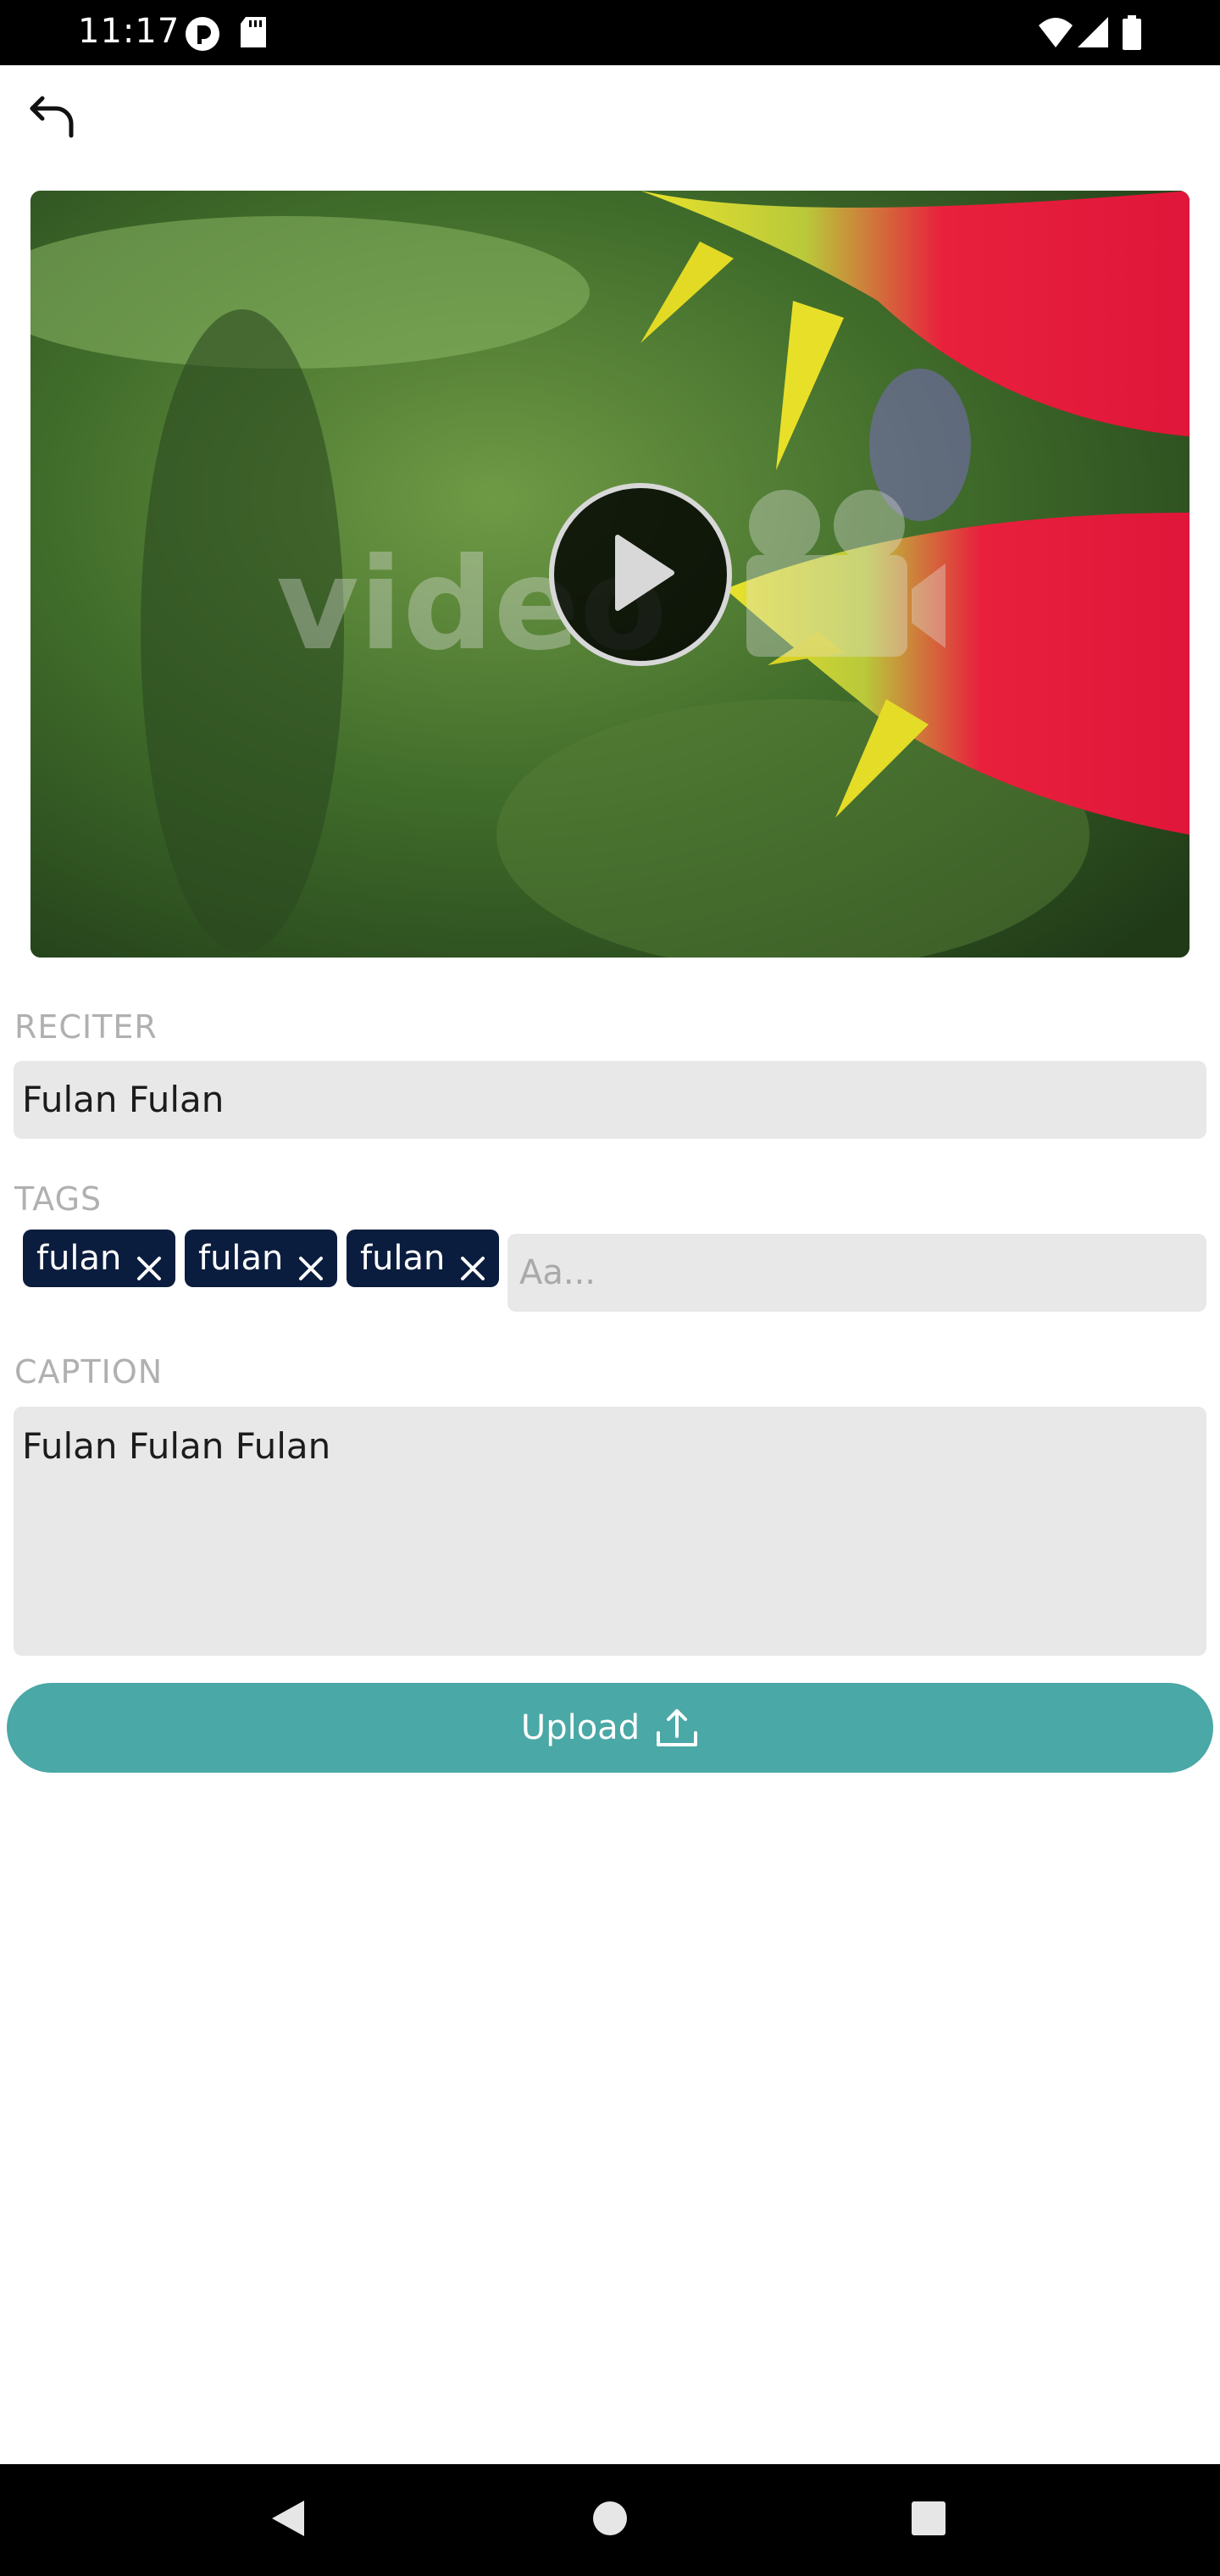 This screenshot has height=2576, width=1220. I want to click on nav-back-icon, so click(288, 2520).